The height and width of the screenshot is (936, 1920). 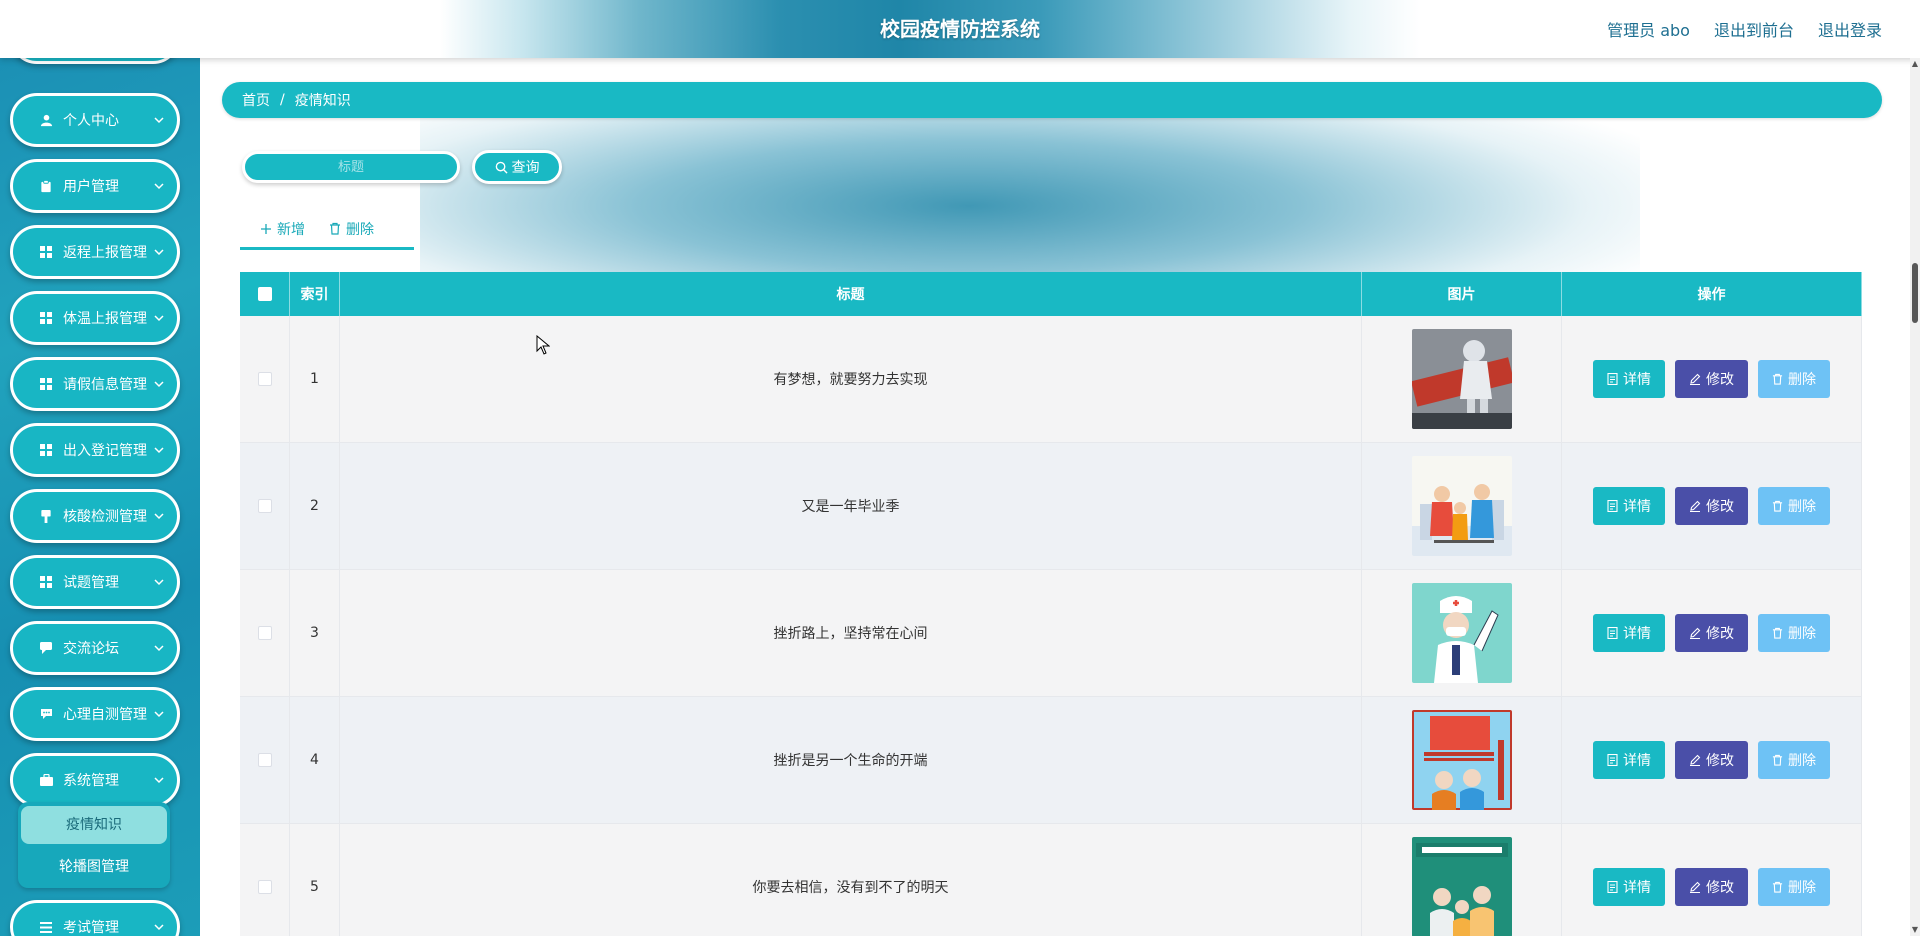 I want to click on column-header-actions: 操作, so click(x=1712, y=294).